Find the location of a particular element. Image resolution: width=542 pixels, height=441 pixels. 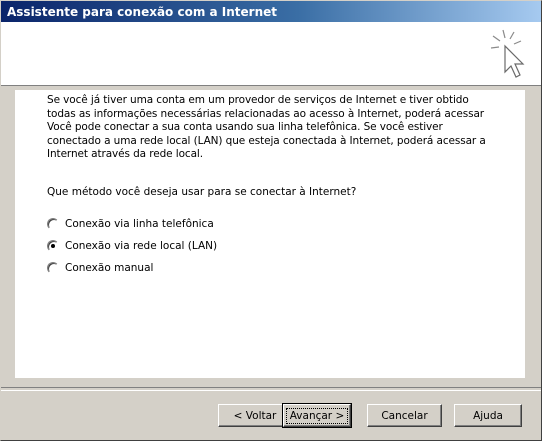

next-button: Avançar > is located at coordinates (317, 415).